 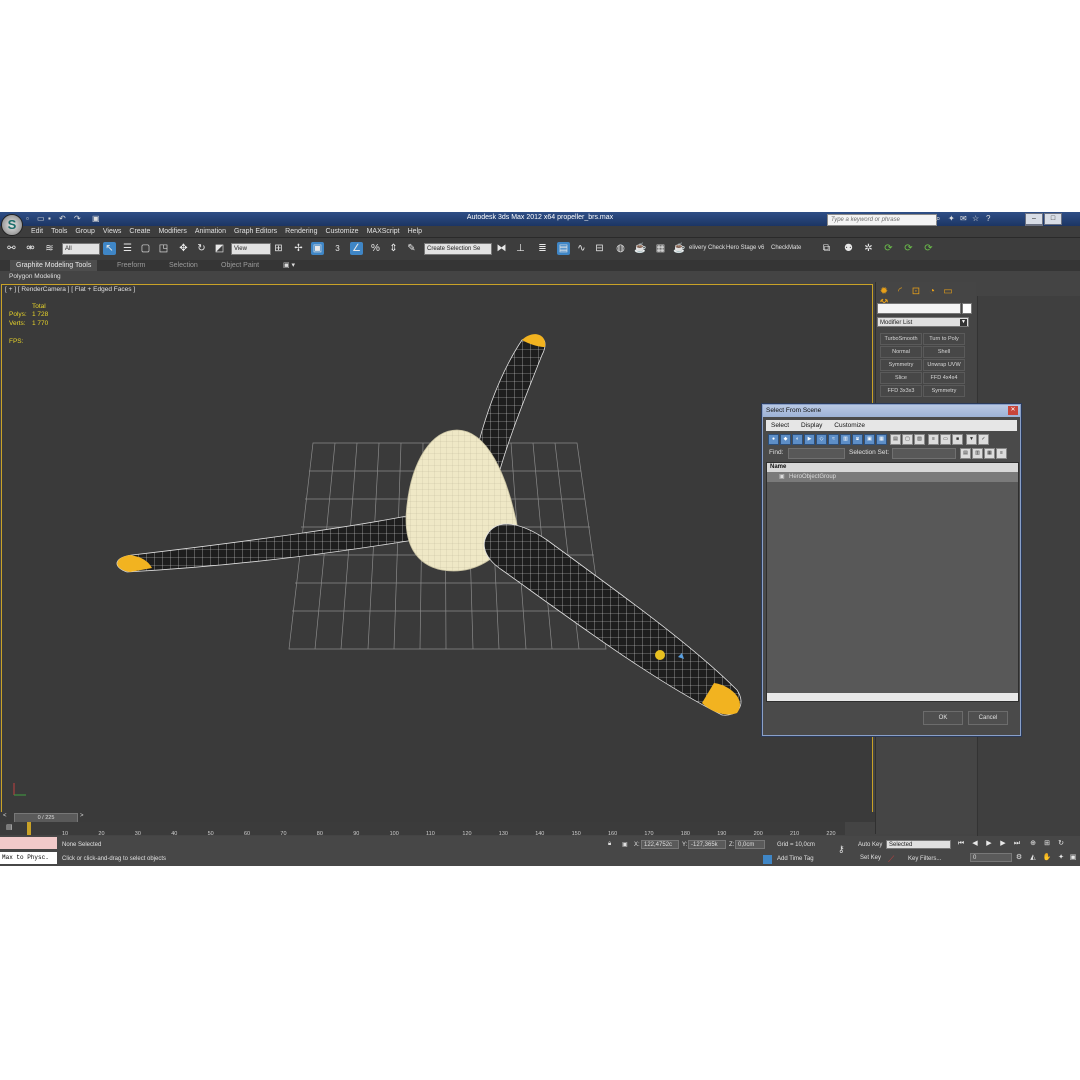 I want to click on menu-item-graph-editors: Graph Editors, so click(x=255, y=231).